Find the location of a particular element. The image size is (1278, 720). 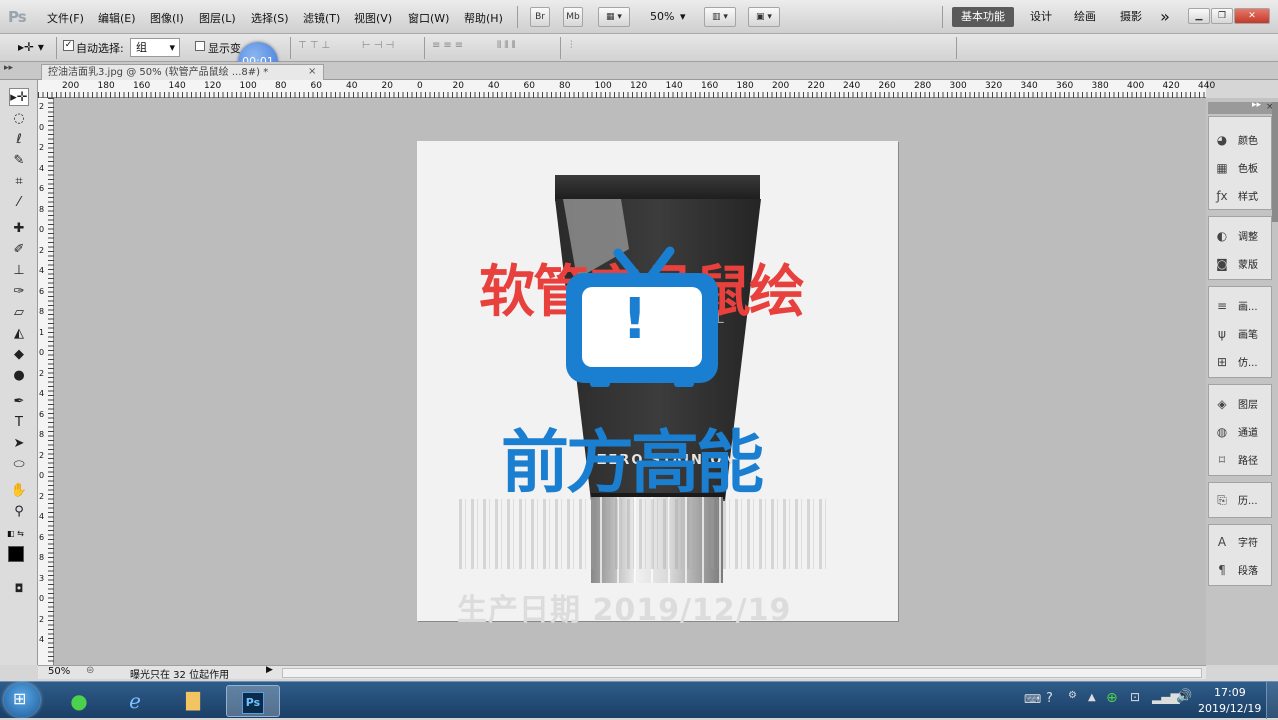

clock-date: 2019/12/19 is located at coordinates (1229, 708).